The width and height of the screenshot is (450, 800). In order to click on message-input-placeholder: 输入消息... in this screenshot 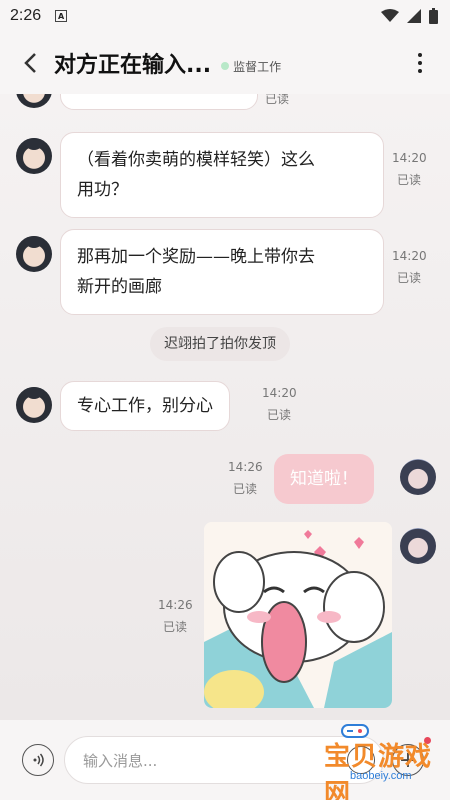, I will do `click(120, 760)`.